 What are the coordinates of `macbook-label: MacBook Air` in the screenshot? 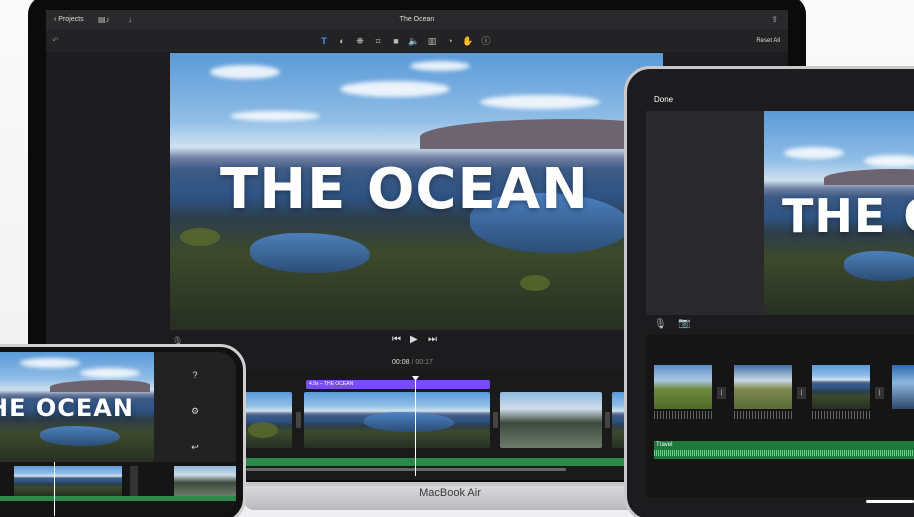 It's located at (450, 493).